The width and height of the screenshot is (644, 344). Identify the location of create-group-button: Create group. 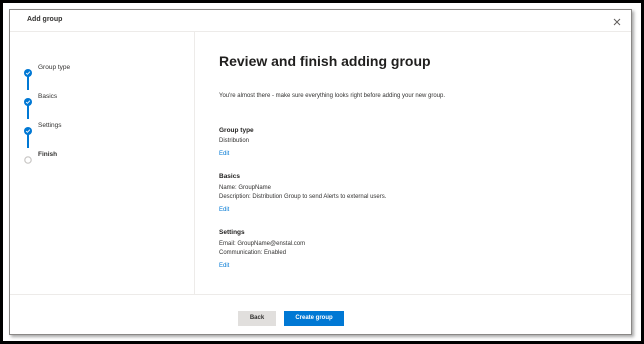
(314, 318).